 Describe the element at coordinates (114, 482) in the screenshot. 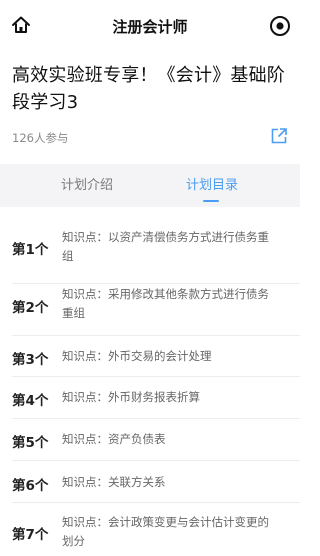

I see `item-text: 知识点：关联方关系` at that location.